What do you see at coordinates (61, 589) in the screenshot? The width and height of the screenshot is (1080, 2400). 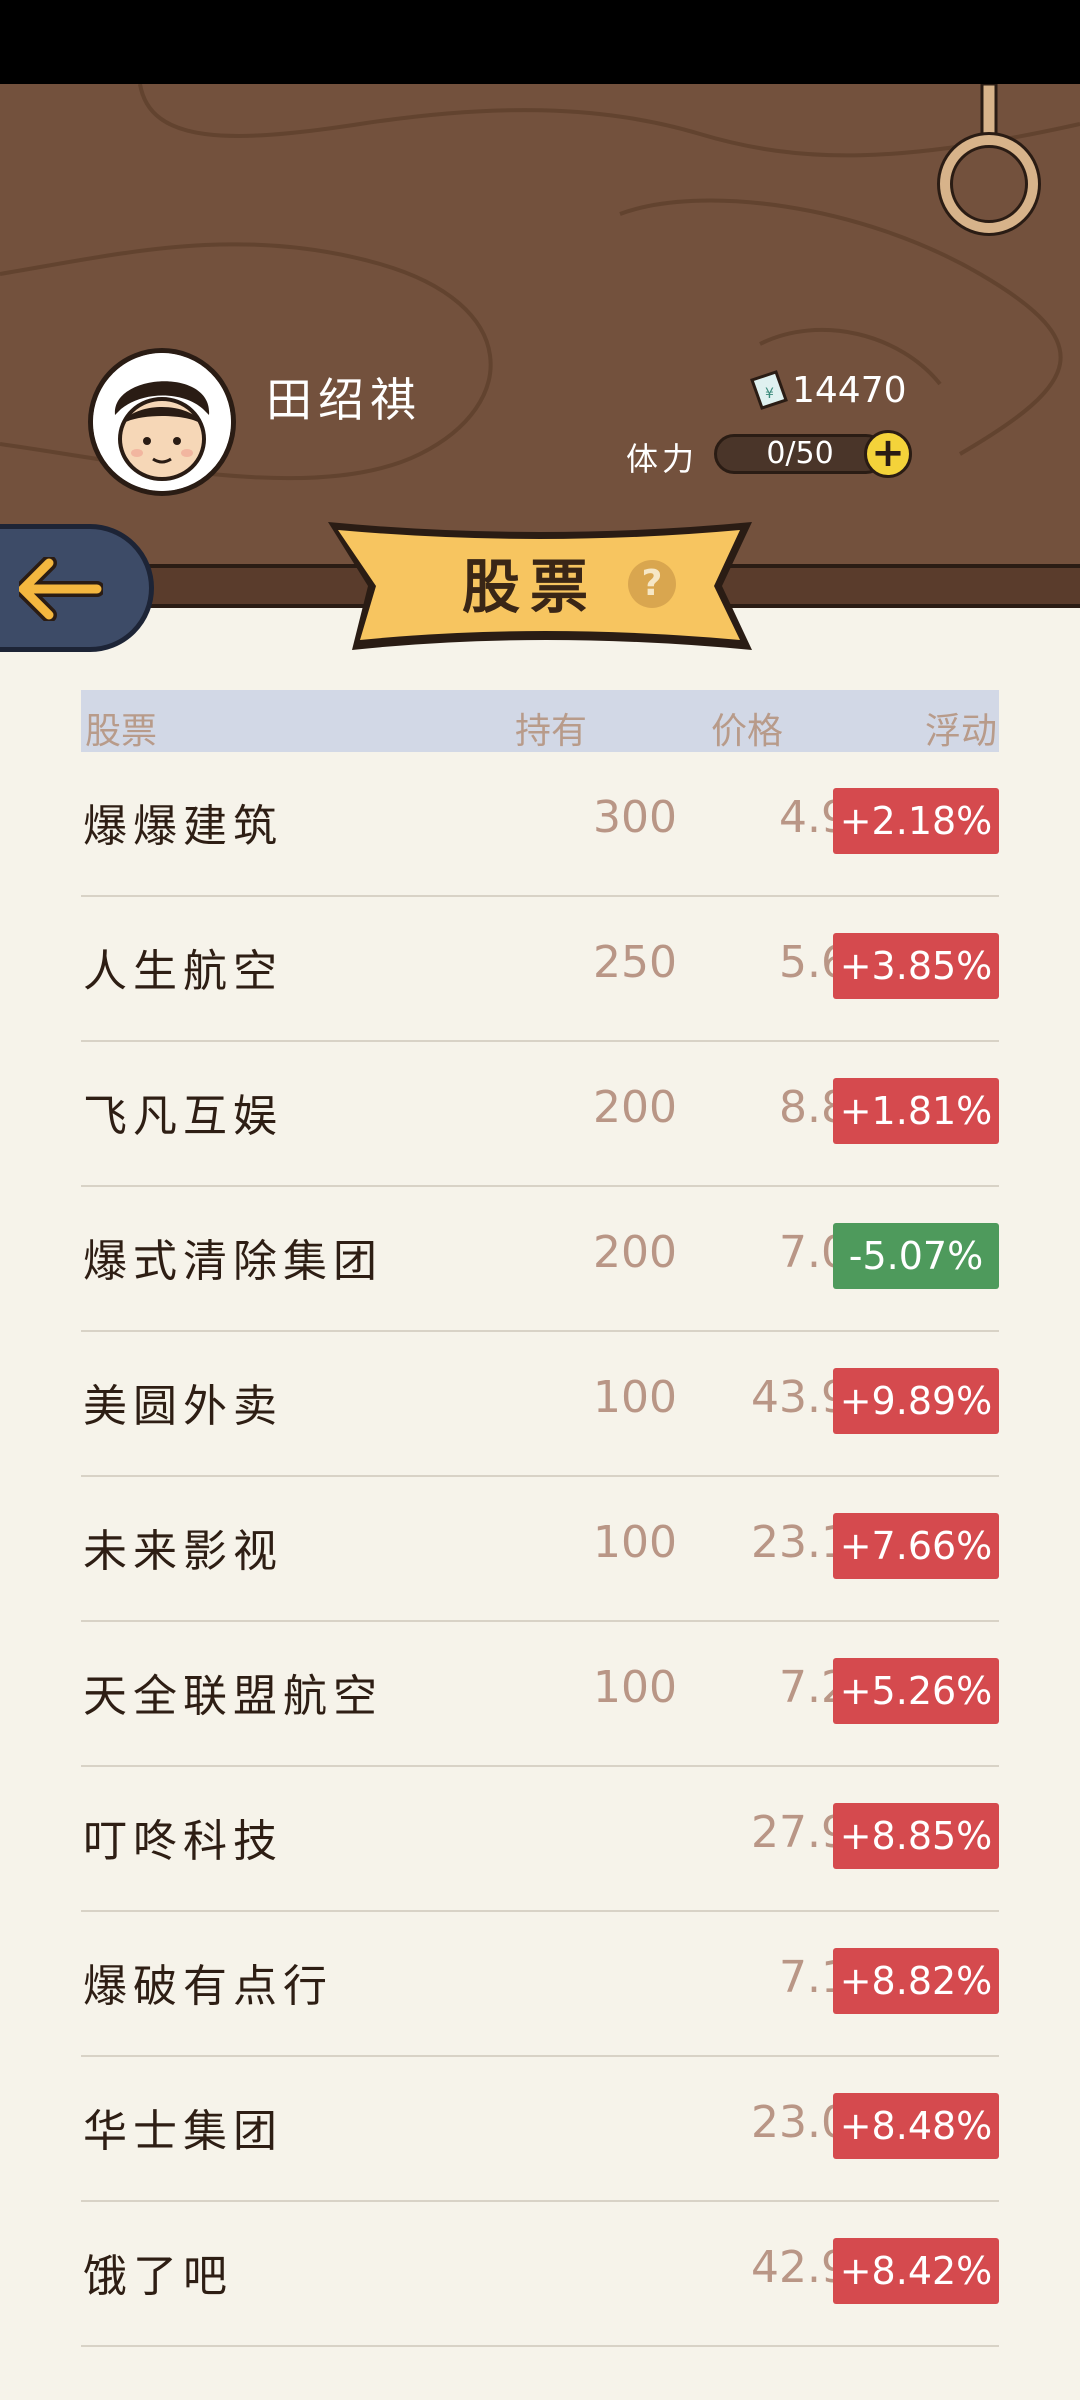 I see `back-arrow-icon` at bounding box center [61, 589].